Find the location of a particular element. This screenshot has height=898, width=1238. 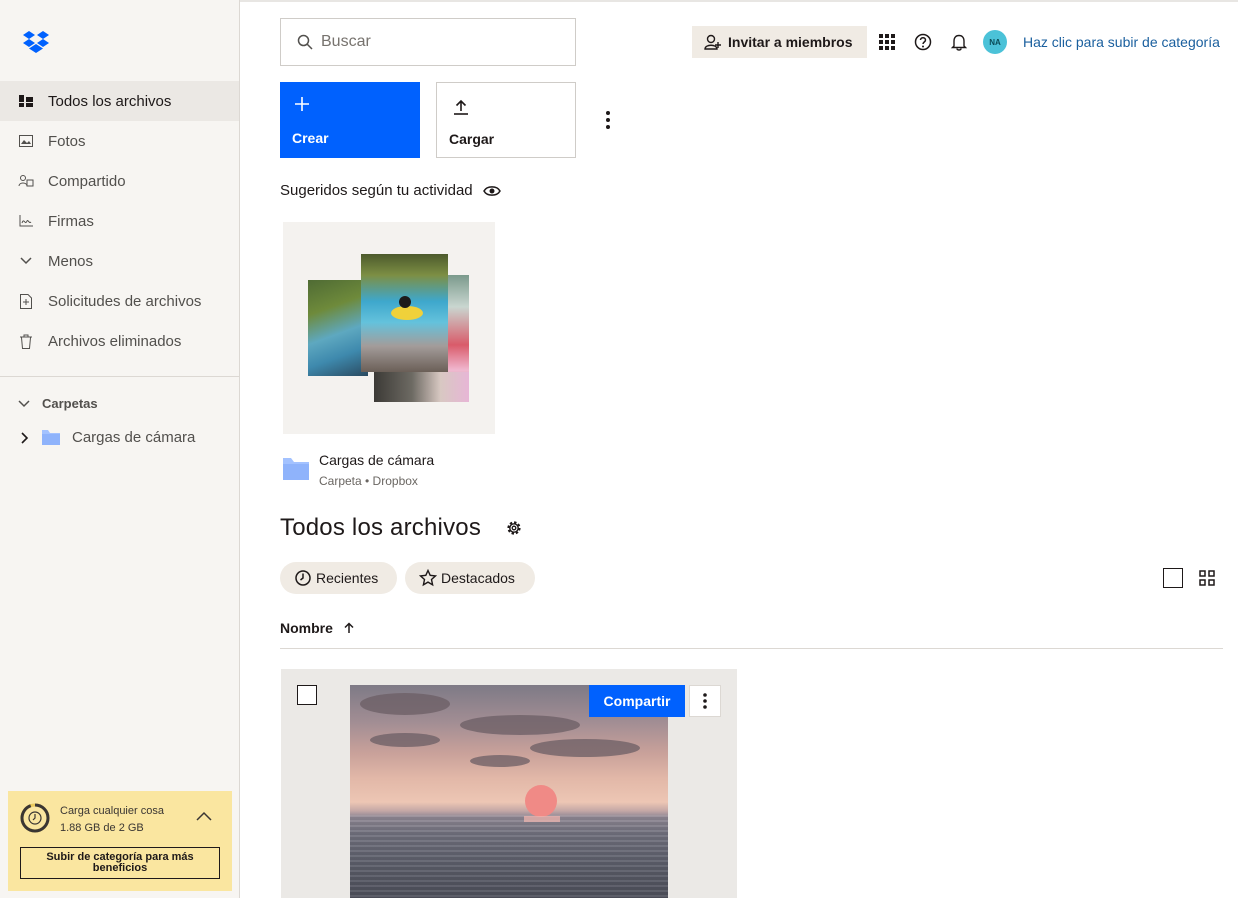

select-all-checkbox is located at coordinates (1173, 578).